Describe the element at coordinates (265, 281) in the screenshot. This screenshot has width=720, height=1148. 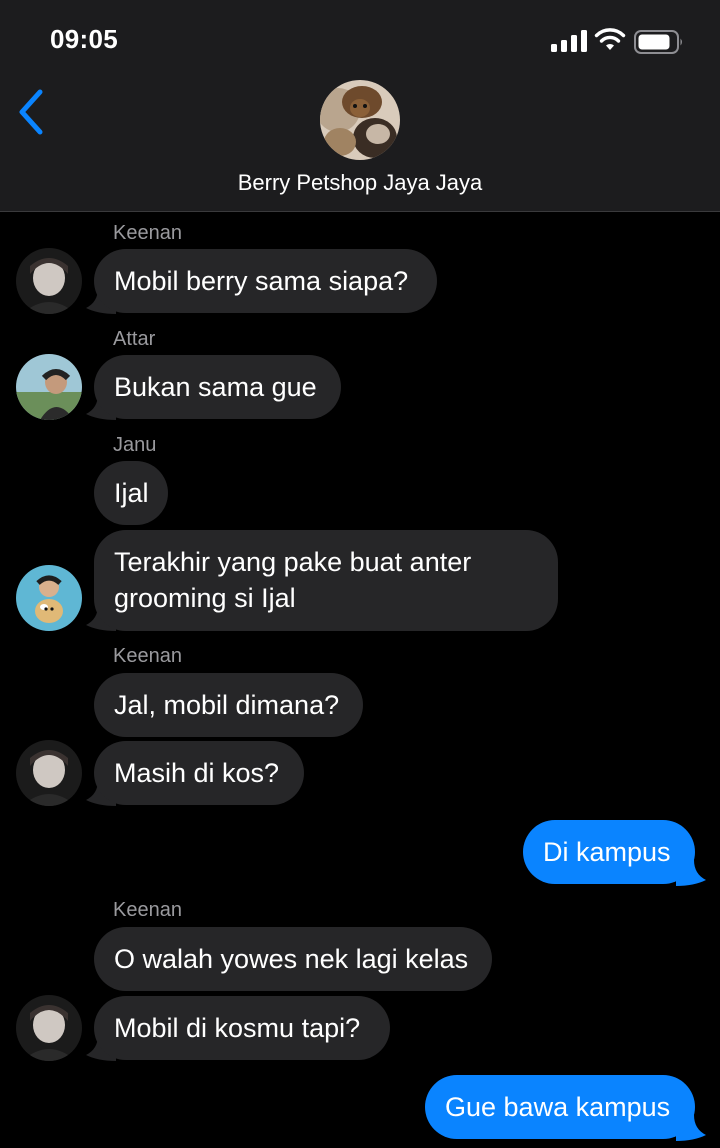
I see `message-bubble: Mobil berry sama siapa?` at that location.